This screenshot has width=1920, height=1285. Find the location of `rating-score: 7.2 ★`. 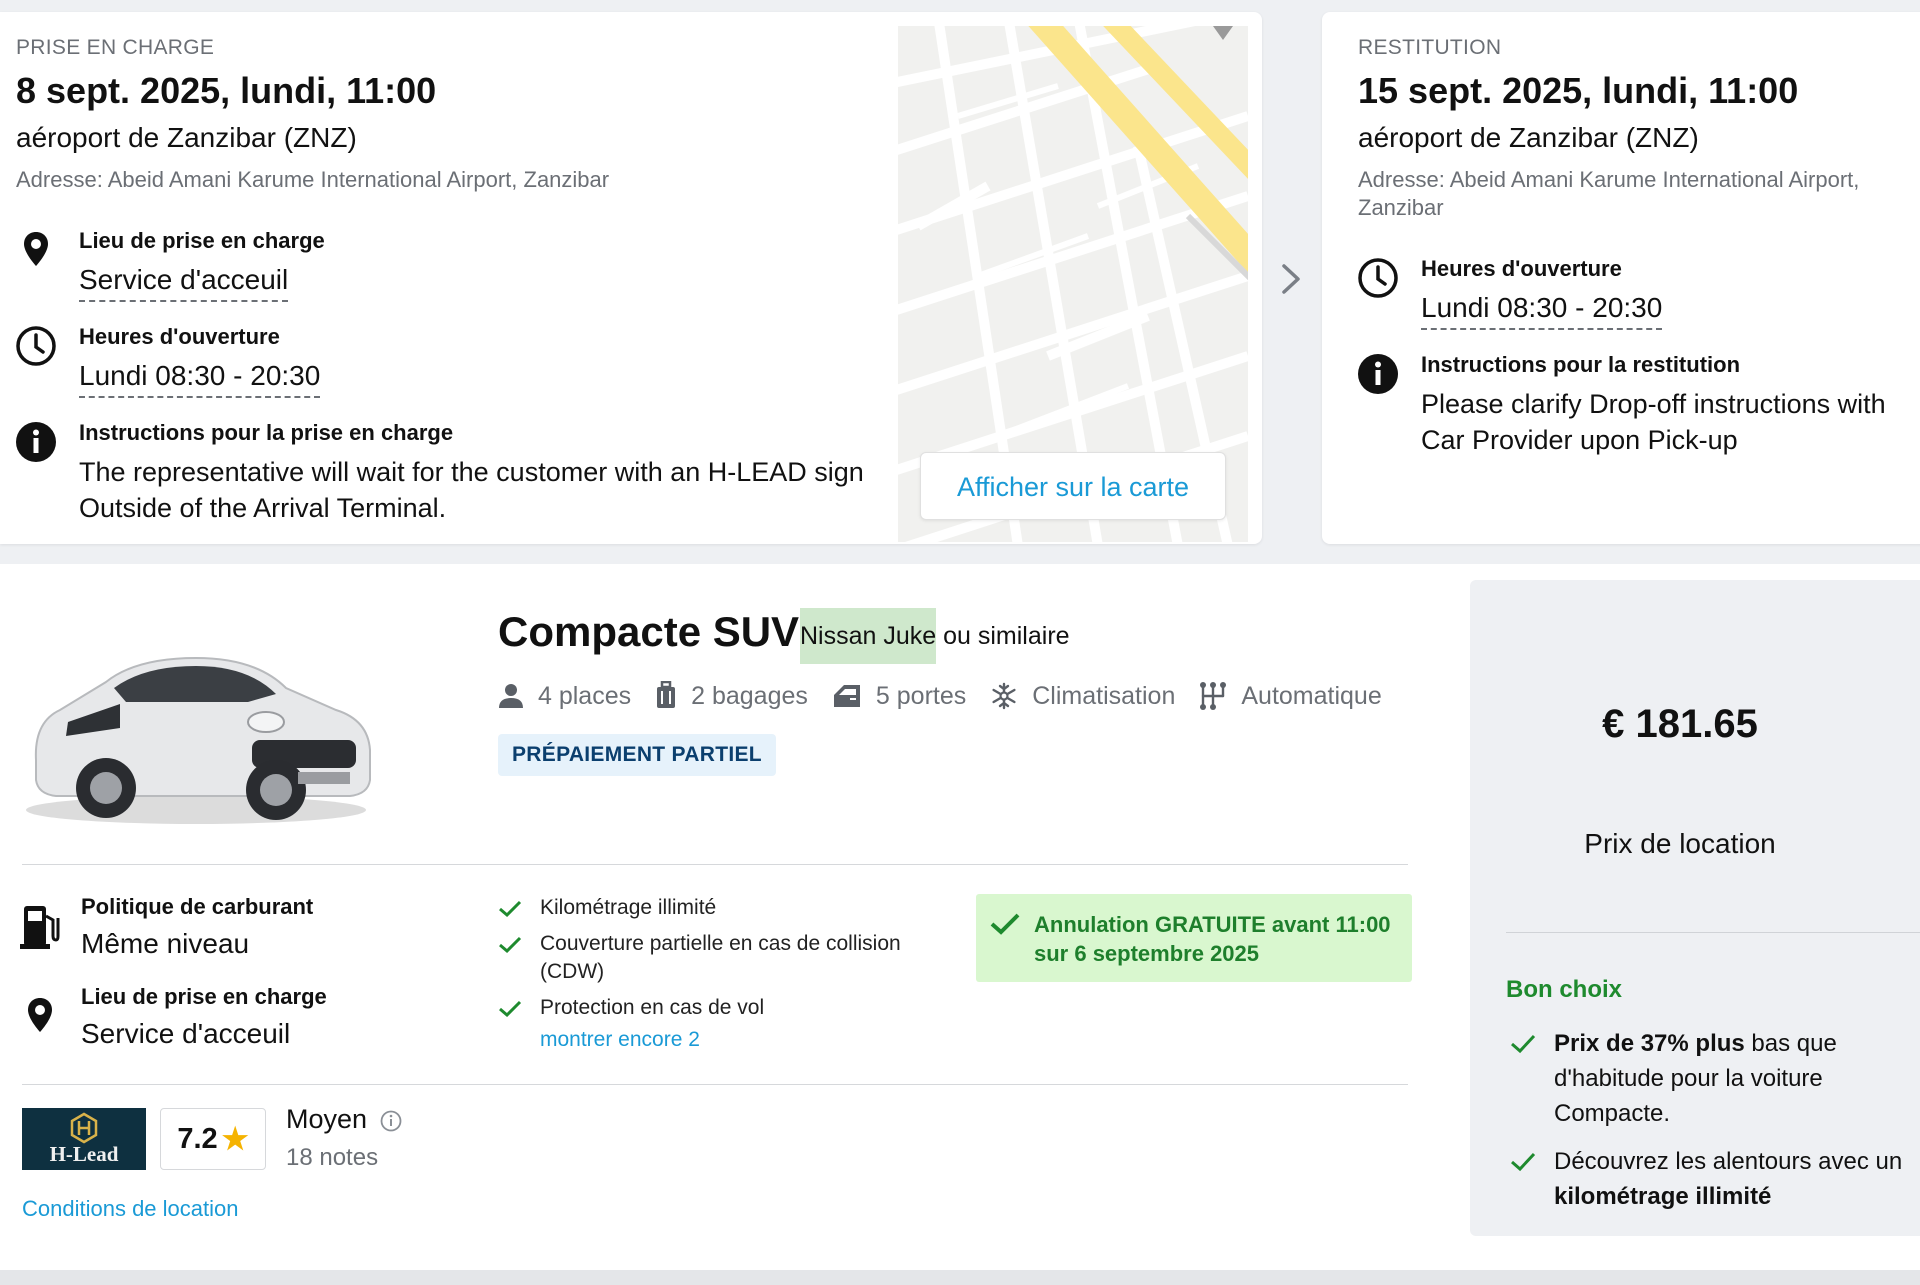

rating-score: 7.2 ★ is located at coordinates (213, 1139).